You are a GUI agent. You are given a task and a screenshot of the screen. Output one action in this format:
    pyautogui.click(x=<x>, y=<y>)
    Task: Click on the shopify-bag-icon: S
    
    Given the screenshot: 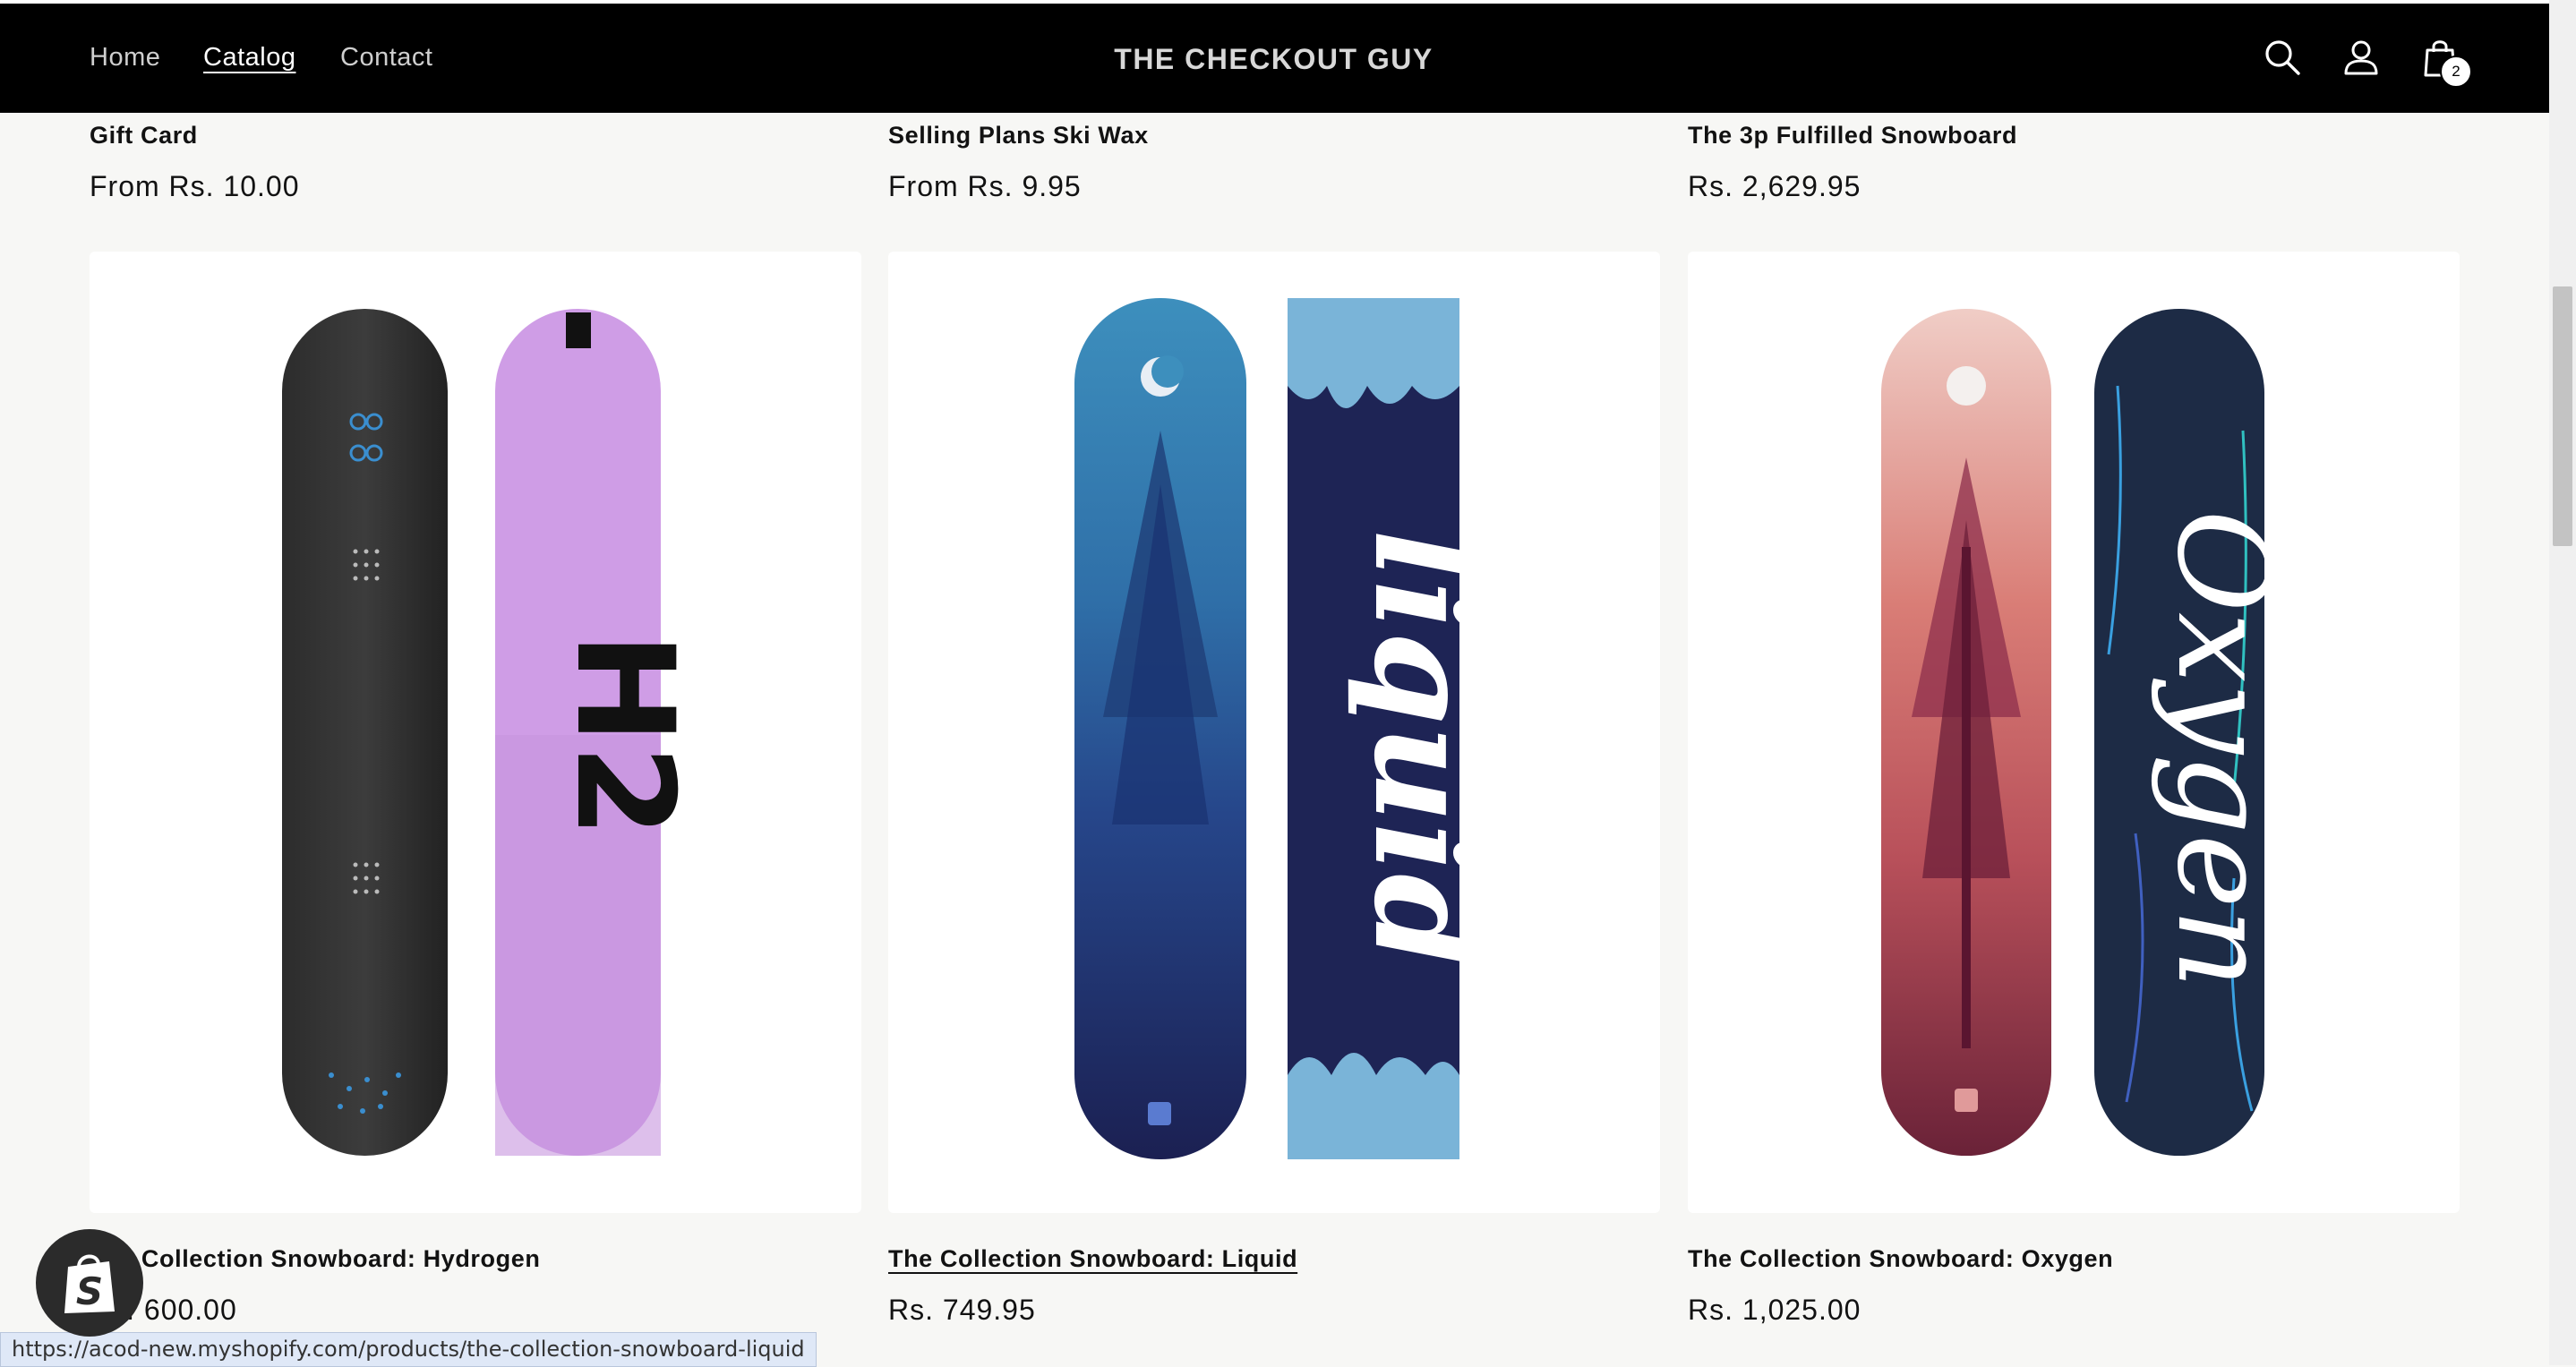 What is the action you would take?
    pyautogui.click(x=89, y=1283)
    